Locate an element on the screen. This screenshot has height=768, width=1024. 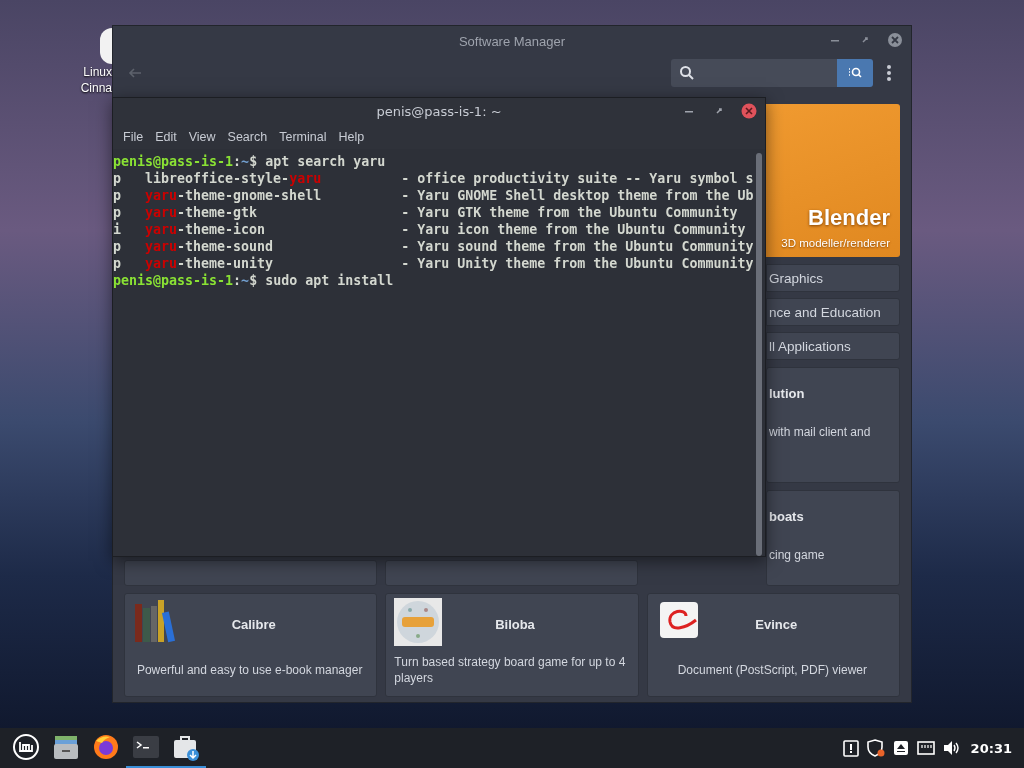
package-status: i is located at coordinates (117, 229).